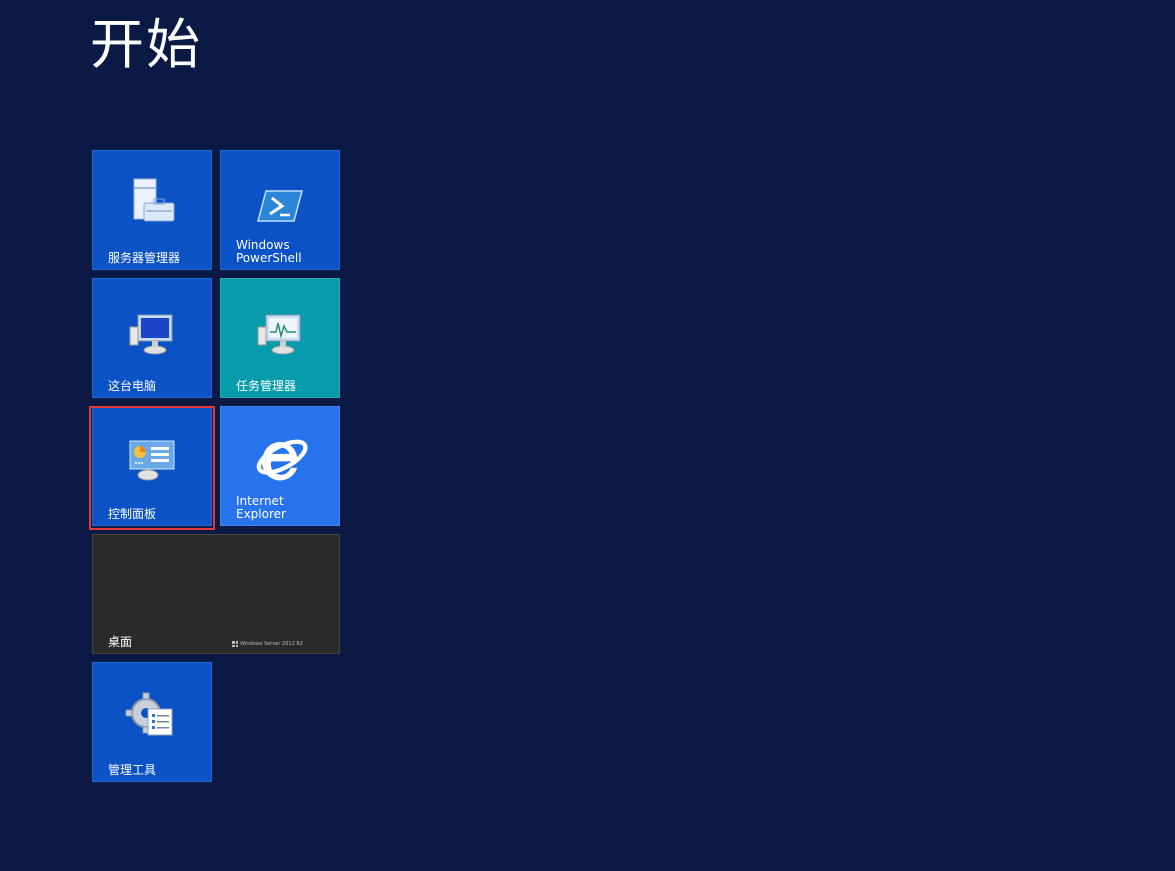  What do you see at coordinates (279, 334) in the screenshot?
I see `task-manager-icon` at bounding box center [279, 334].